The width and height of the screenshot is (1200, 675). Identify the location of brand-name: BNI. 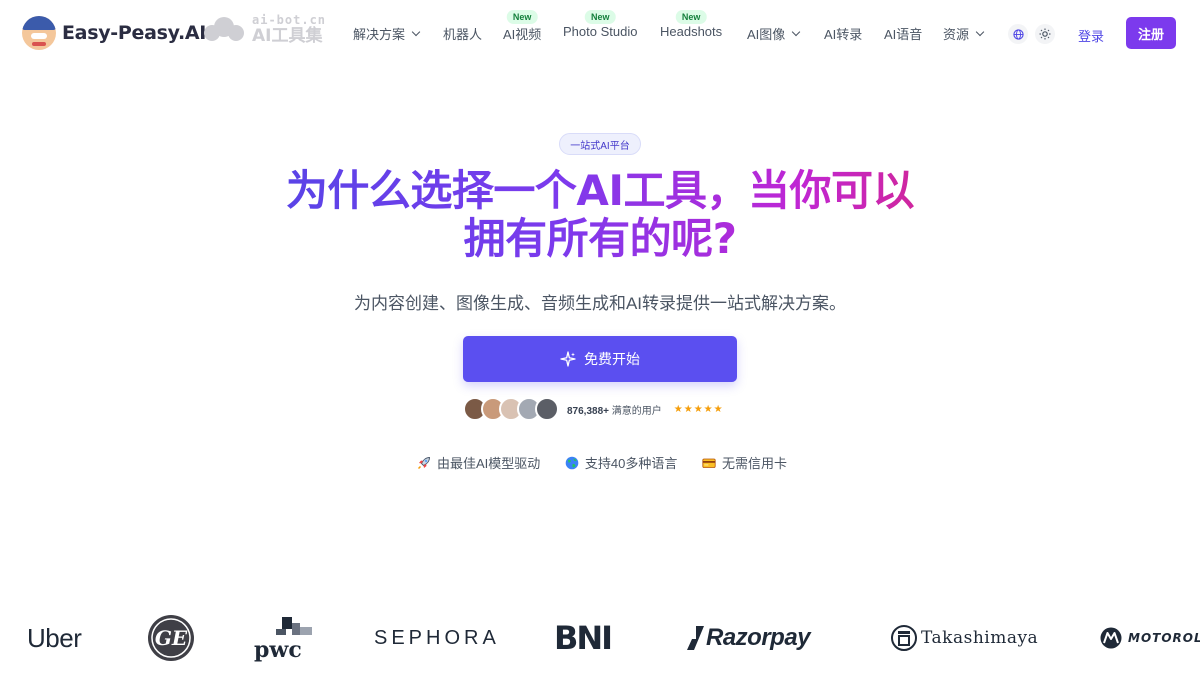
(583, 638).